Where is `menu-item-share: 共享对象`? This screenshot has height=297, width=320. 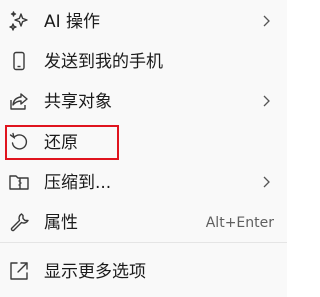
menu-item-share: 共享对象 is located at coordinates (143, 102).